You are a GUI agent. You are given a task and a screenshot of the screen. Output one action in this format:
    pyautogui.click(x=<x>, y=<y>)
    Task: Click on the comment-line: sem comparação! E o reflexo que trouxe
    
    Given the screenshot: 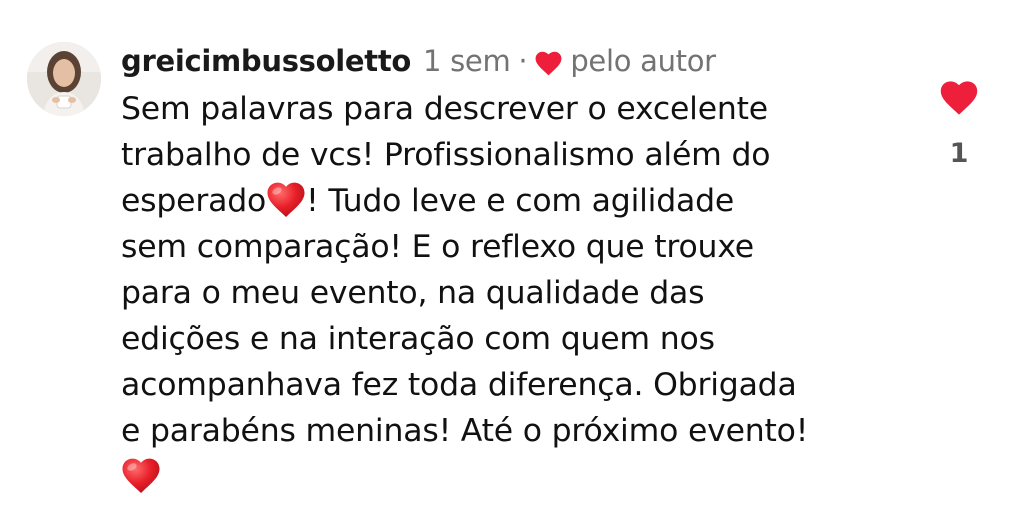 What is the action you would take?
    pyautogui.click(x=437, y=247)
    